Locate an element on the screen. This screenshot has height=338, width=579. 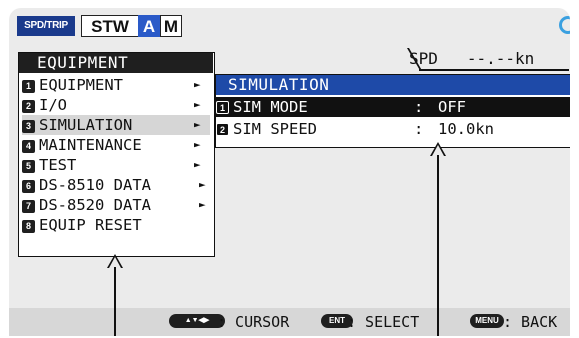
item-number-icon: 8 is located at coordinates (28, 226).